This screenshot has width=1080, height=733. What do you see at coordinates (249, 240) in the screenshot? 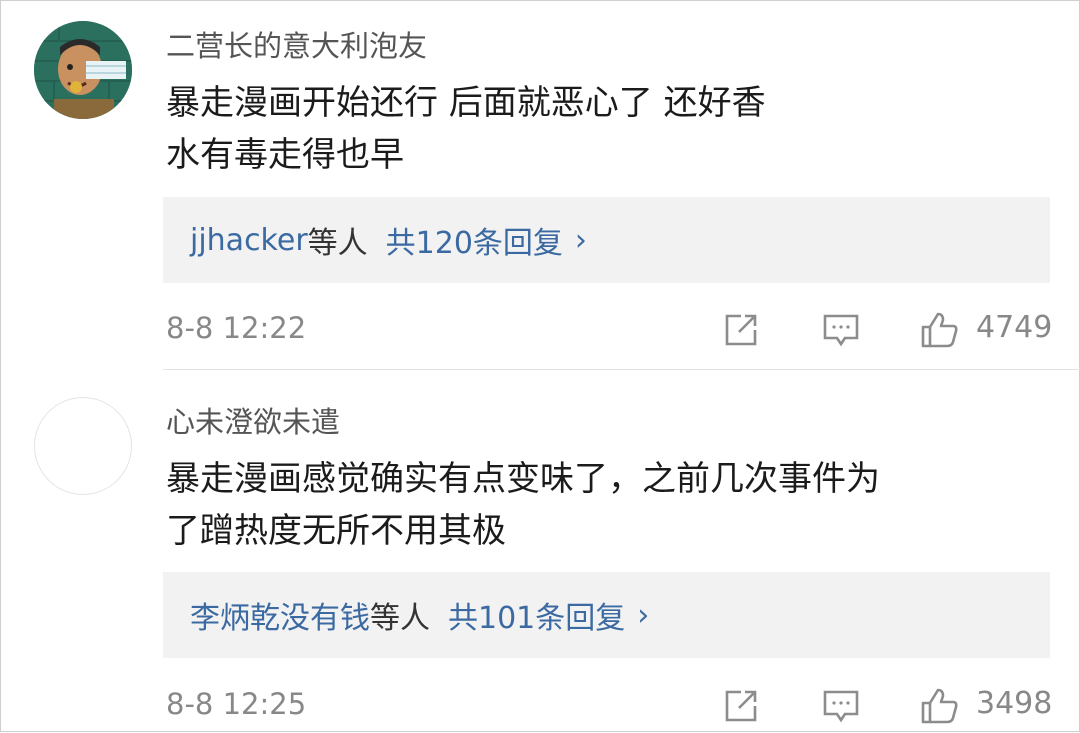
I see `reply-users: jjhacker` at bounding box center [249, 240].